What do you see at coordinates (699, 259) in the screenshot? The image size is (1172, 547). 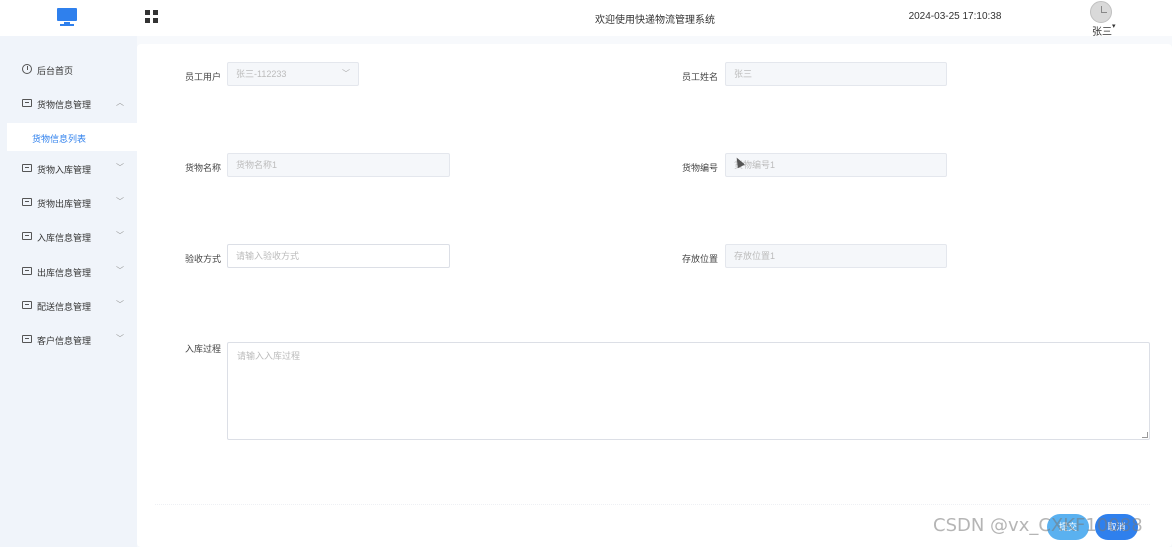 I see `location-label: 存放位置` at bounding box center [699, 259].